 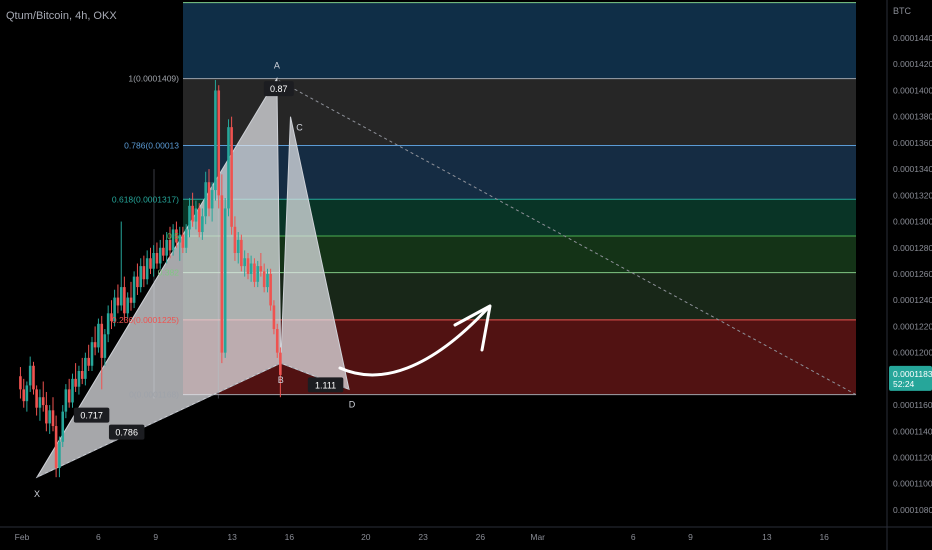 What do you see at coordinates (481, 537) in the screenshot?
I see `time-tick-label: 26` at bounding box center [481, 537].